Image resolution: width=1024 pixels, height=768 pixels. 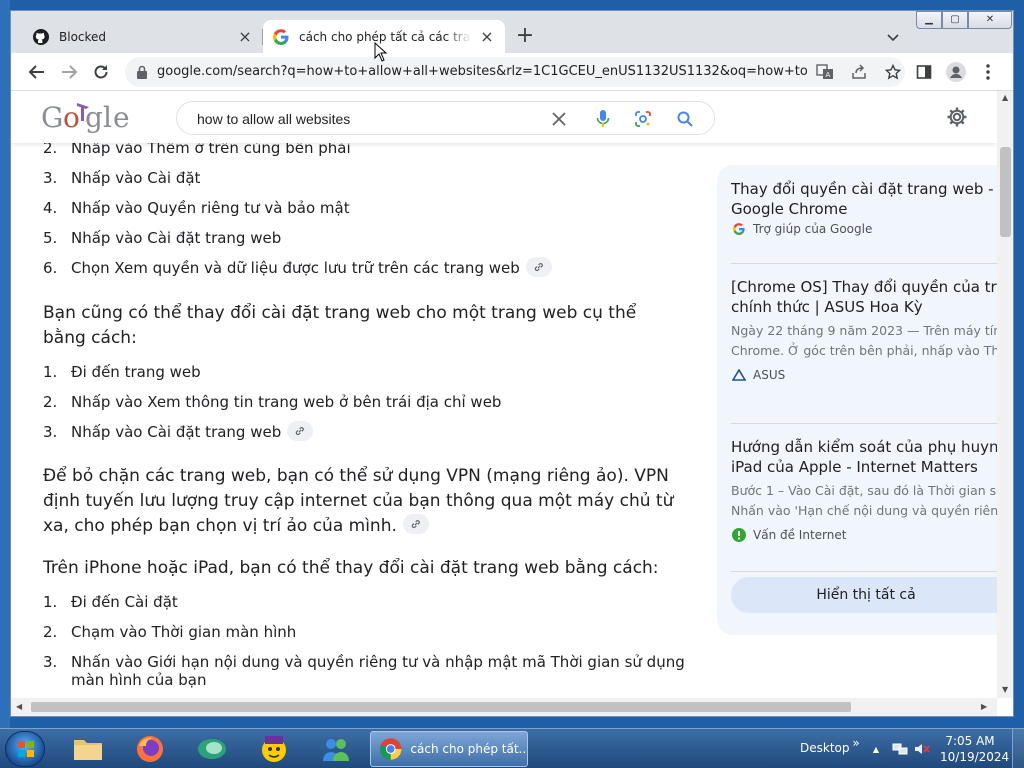 I want to click on source-title: Thay đổi quyền cài đặt trang web - M, so click(x=864, y=189).